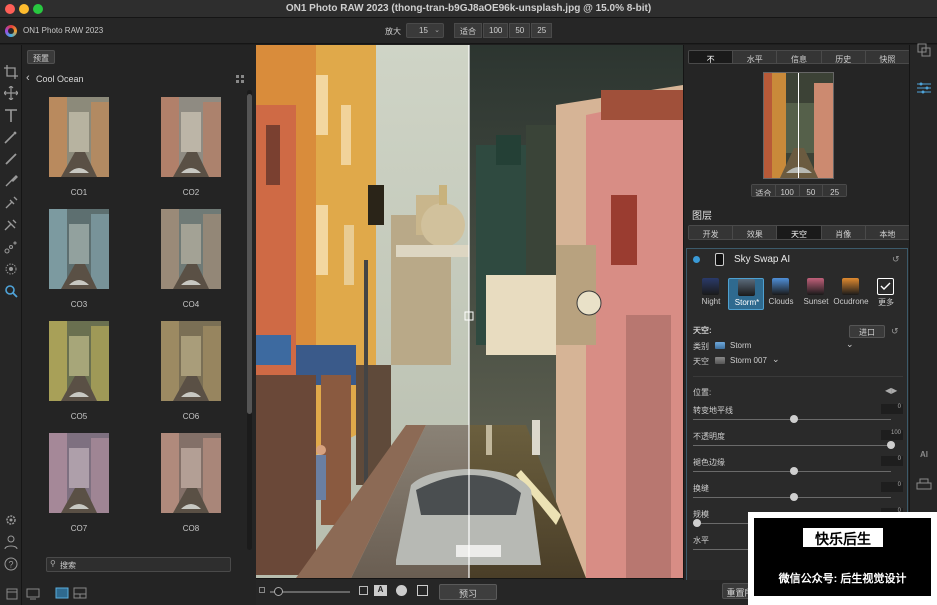 The height and width of the screenshot is (605, 937). I want to click on zoom-label: 放大, so click(393, 31).